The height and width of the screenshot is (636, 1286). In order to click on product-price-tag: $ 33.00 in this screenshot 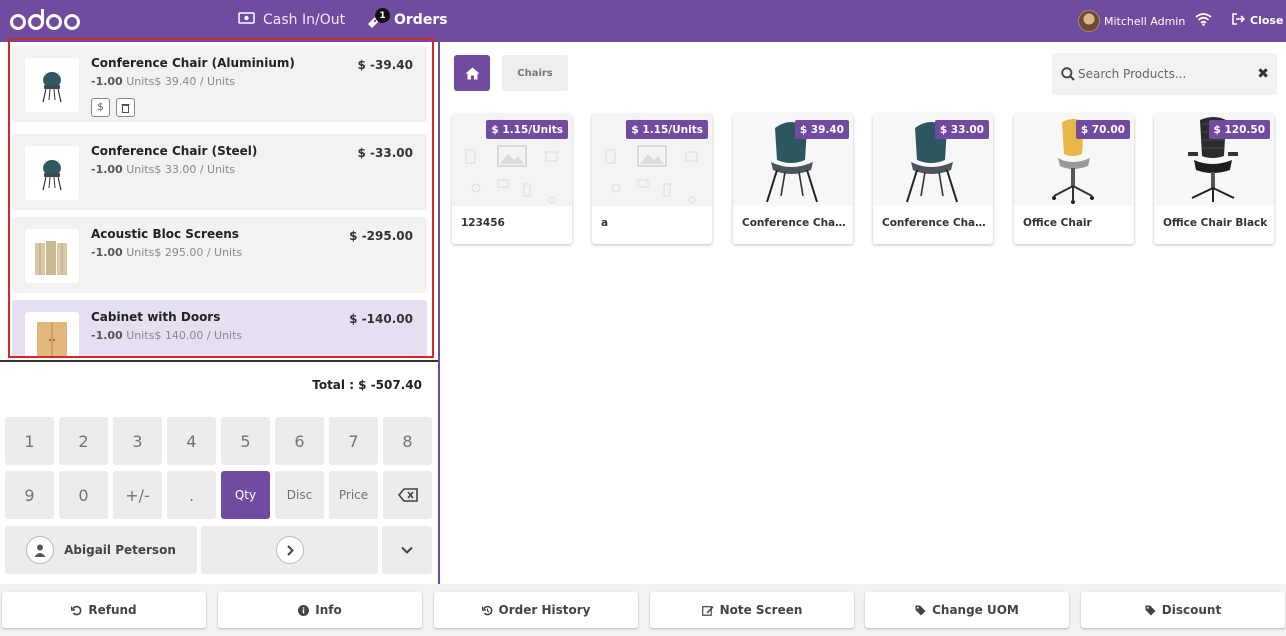, I will do `click(961, 129)`.